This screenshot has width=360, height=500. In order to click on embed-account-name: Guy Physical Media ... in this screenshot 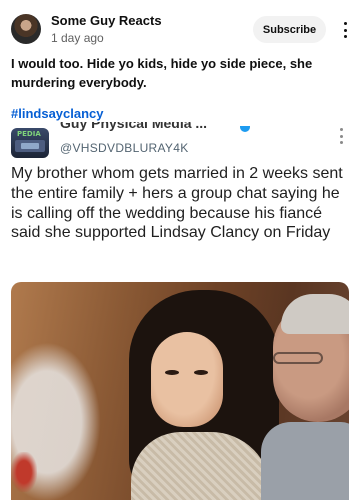, I will do `click(134, 126)`.